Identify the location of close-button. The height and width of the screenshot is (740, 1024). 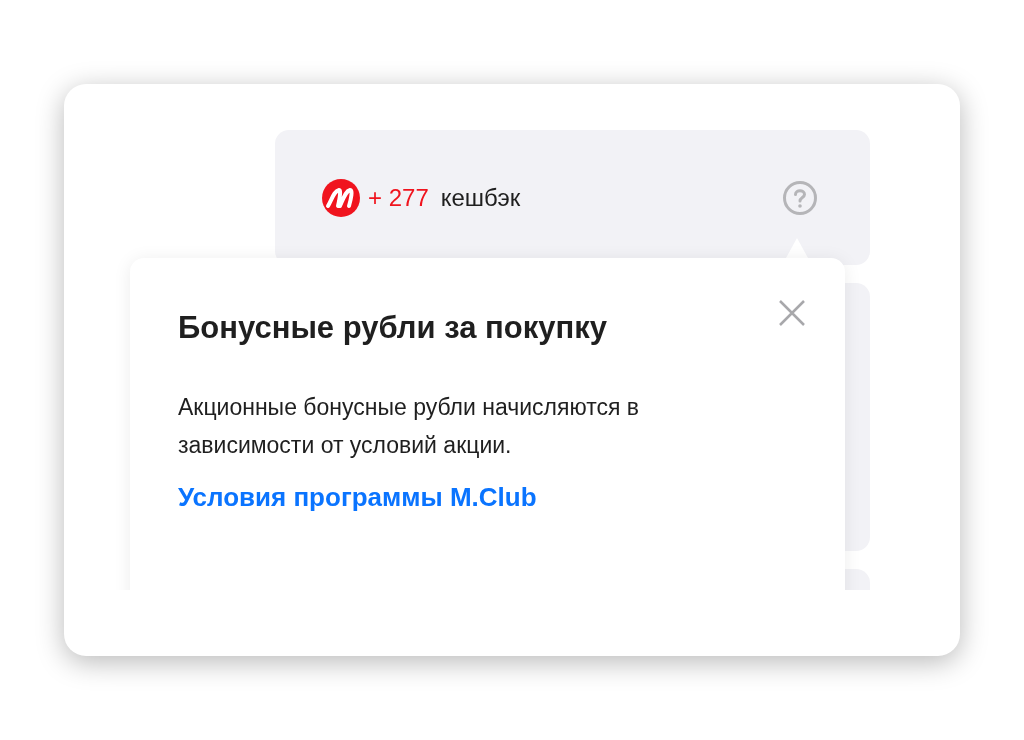
(792, 313).